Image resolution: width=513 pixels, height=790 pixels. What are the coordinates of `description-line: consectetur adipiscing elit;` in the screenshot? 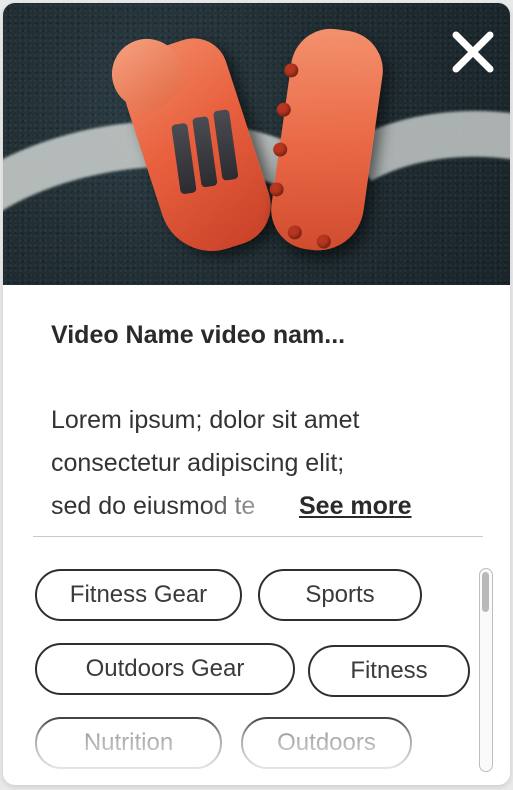 It's located at (198, 463).